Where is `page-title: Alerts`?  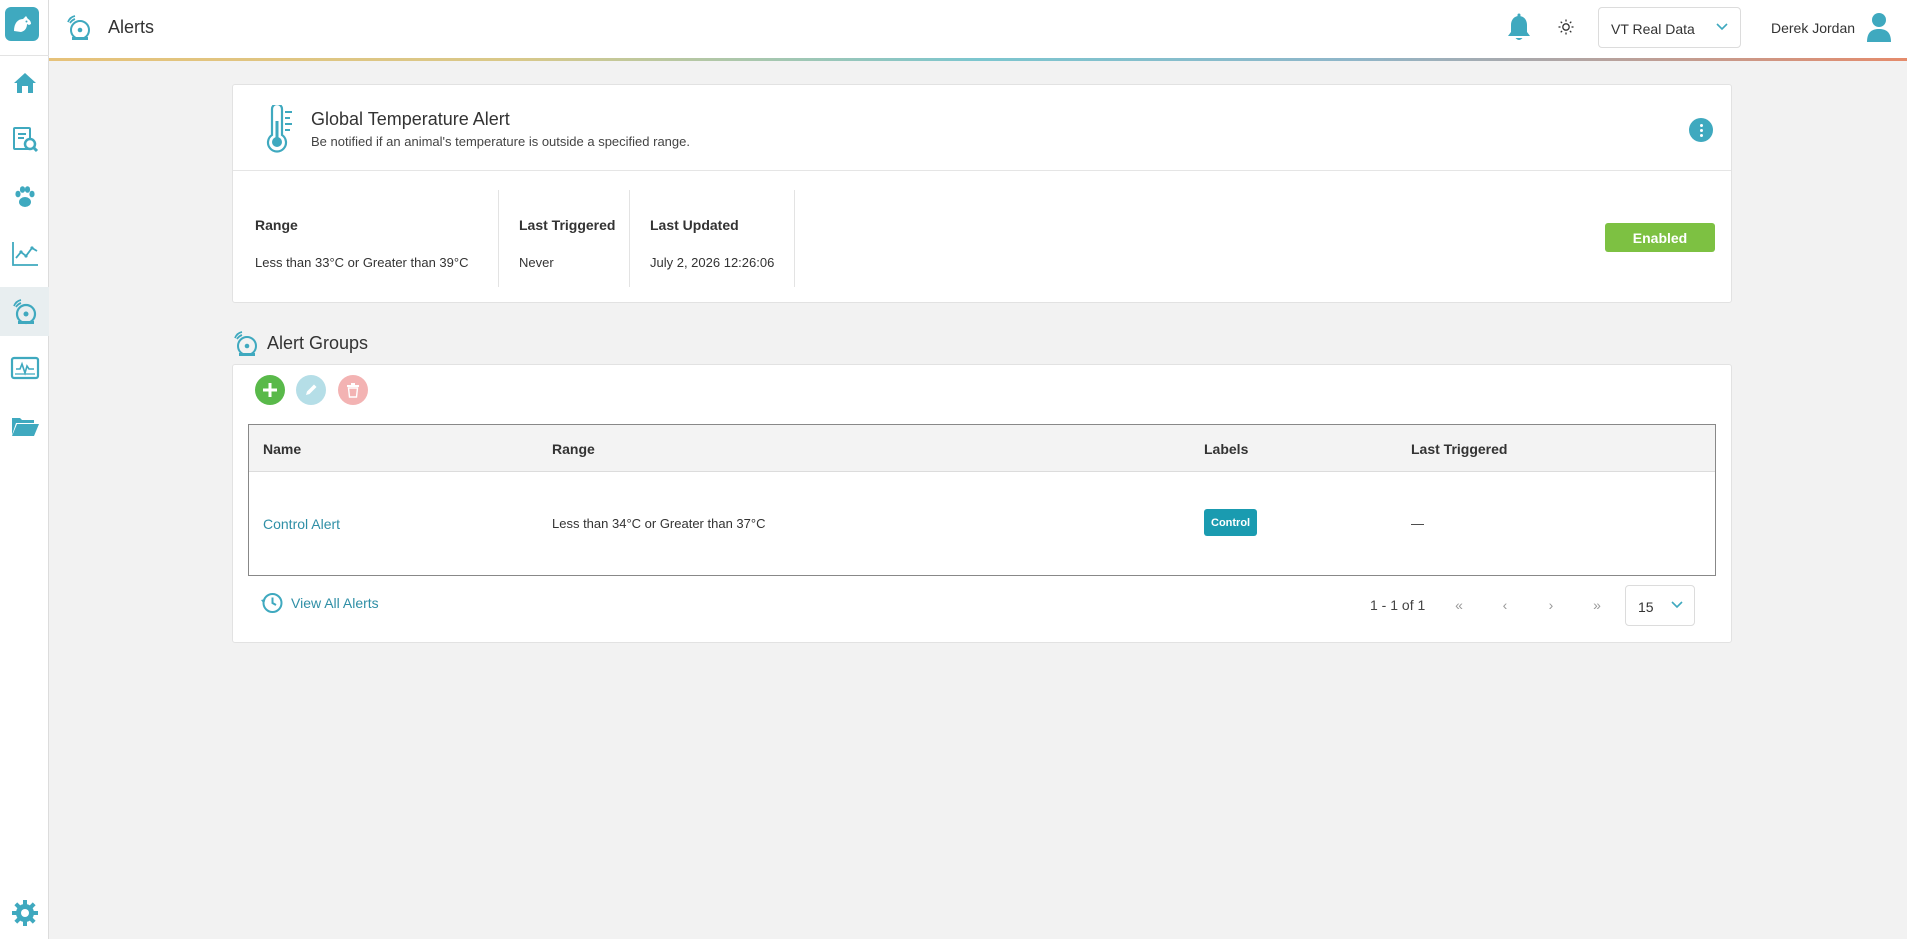
page-title: Alerts is located at coordinates (131, 27).